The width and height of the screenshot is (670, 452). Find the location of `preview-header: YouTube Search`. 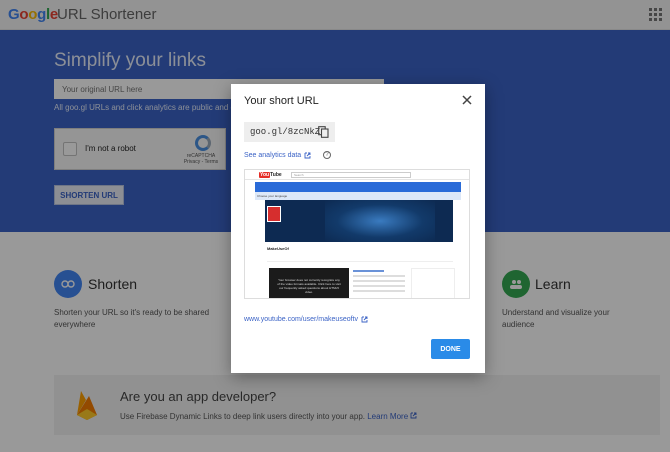

preview-header: YouTube Search is located at coordinates (357, 175).